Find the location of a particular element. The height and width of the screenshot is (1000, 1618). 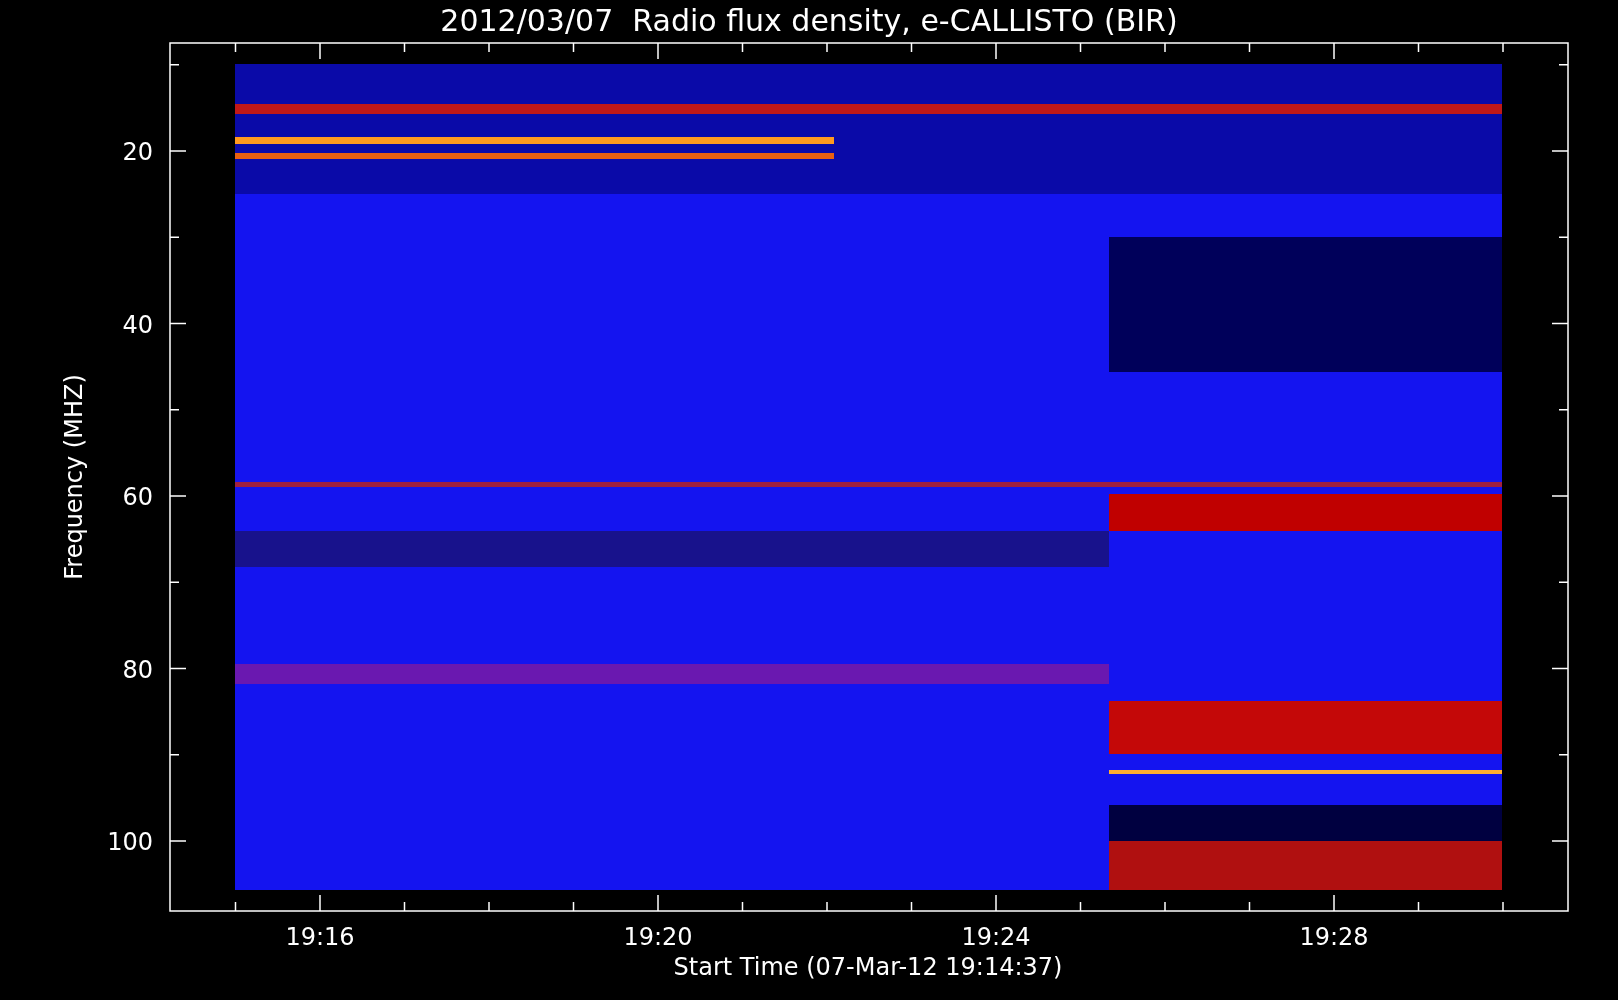

y-tick-label: 80 is located at coordinates (137, 669).